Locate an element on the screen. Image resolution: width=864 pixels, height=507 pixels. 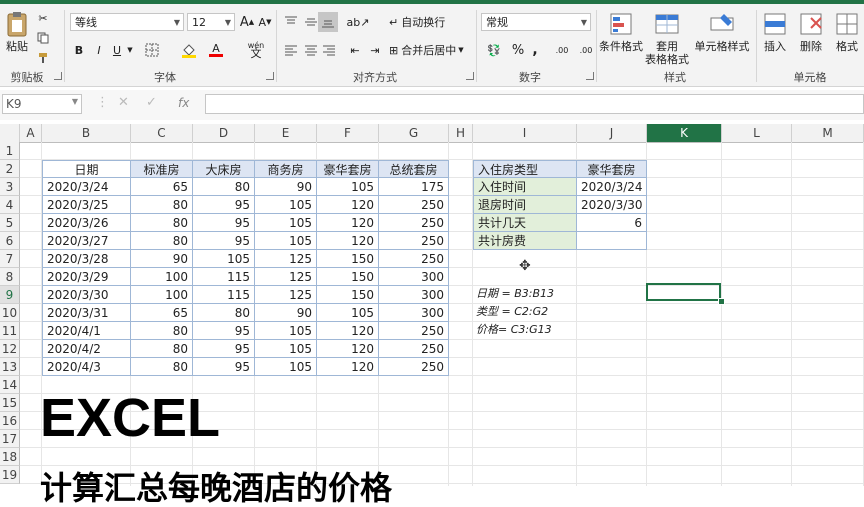
column-header: H is located at coordinates (461, 133).